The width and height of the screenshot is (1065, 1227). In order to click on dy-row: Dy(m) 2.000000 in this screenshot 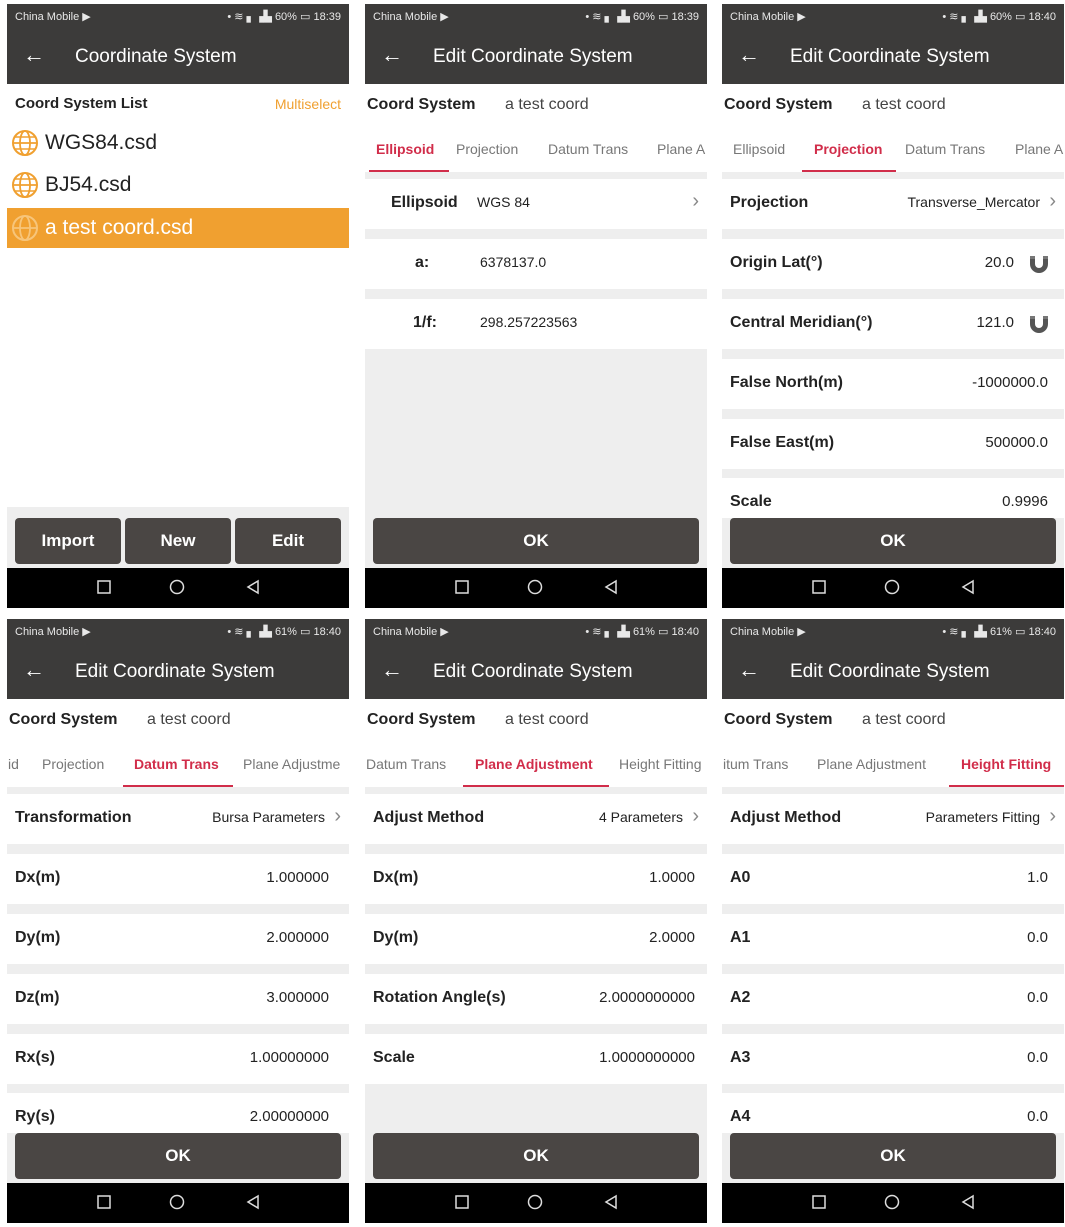, I will do `click(178, 939)`.